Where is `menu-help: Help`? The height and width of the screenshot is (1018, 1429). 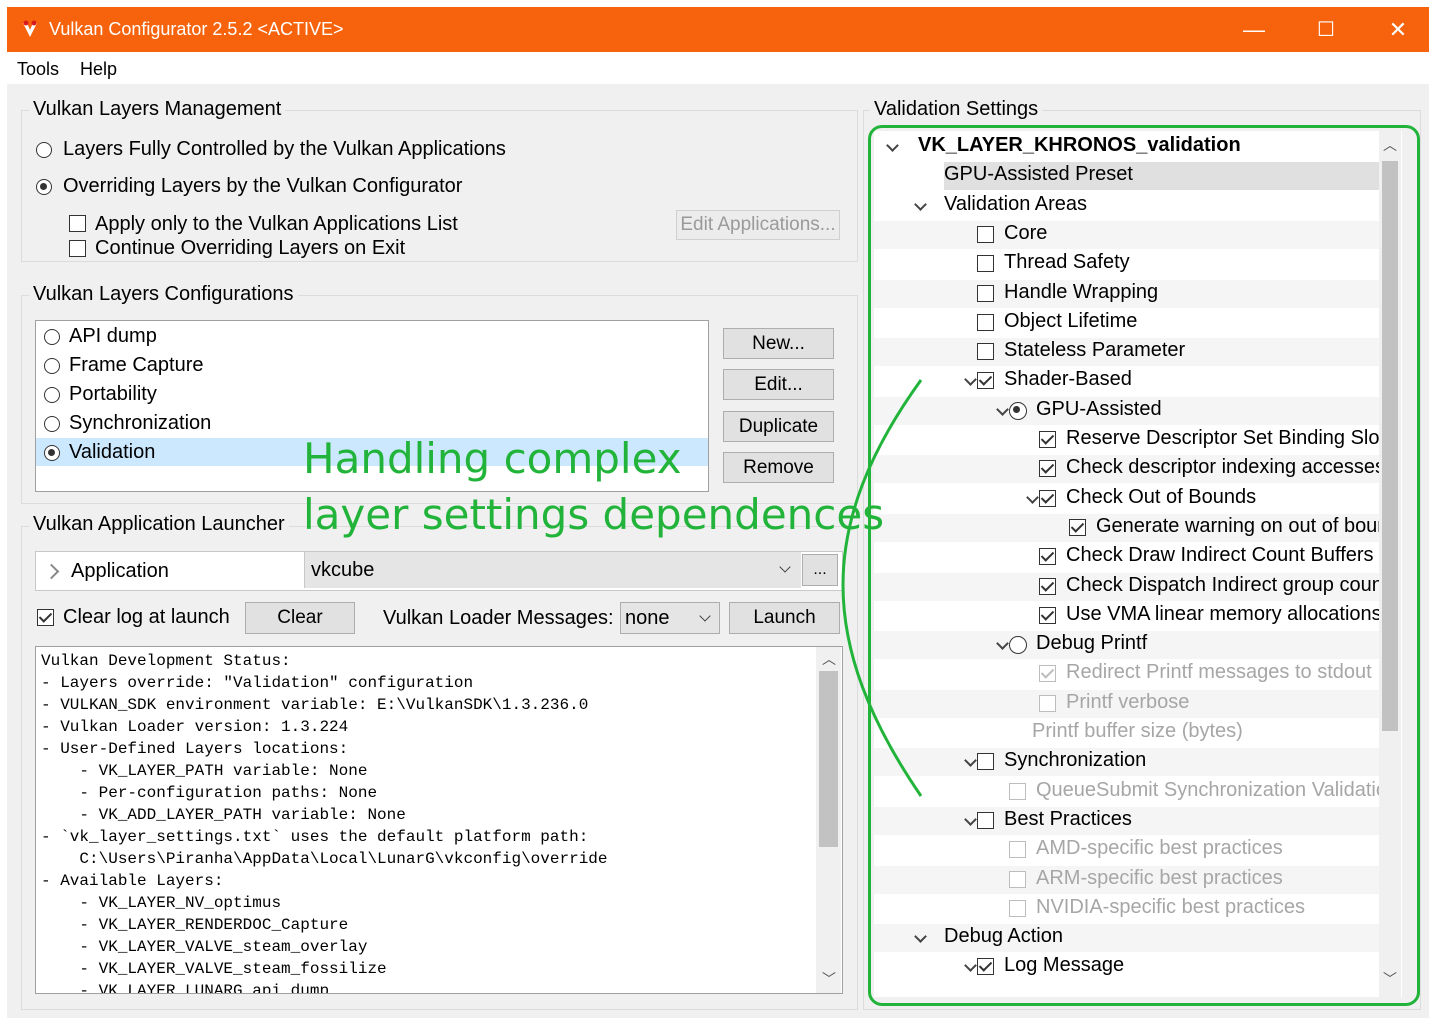 menu-help: Help is located at coordinates (98, 69).